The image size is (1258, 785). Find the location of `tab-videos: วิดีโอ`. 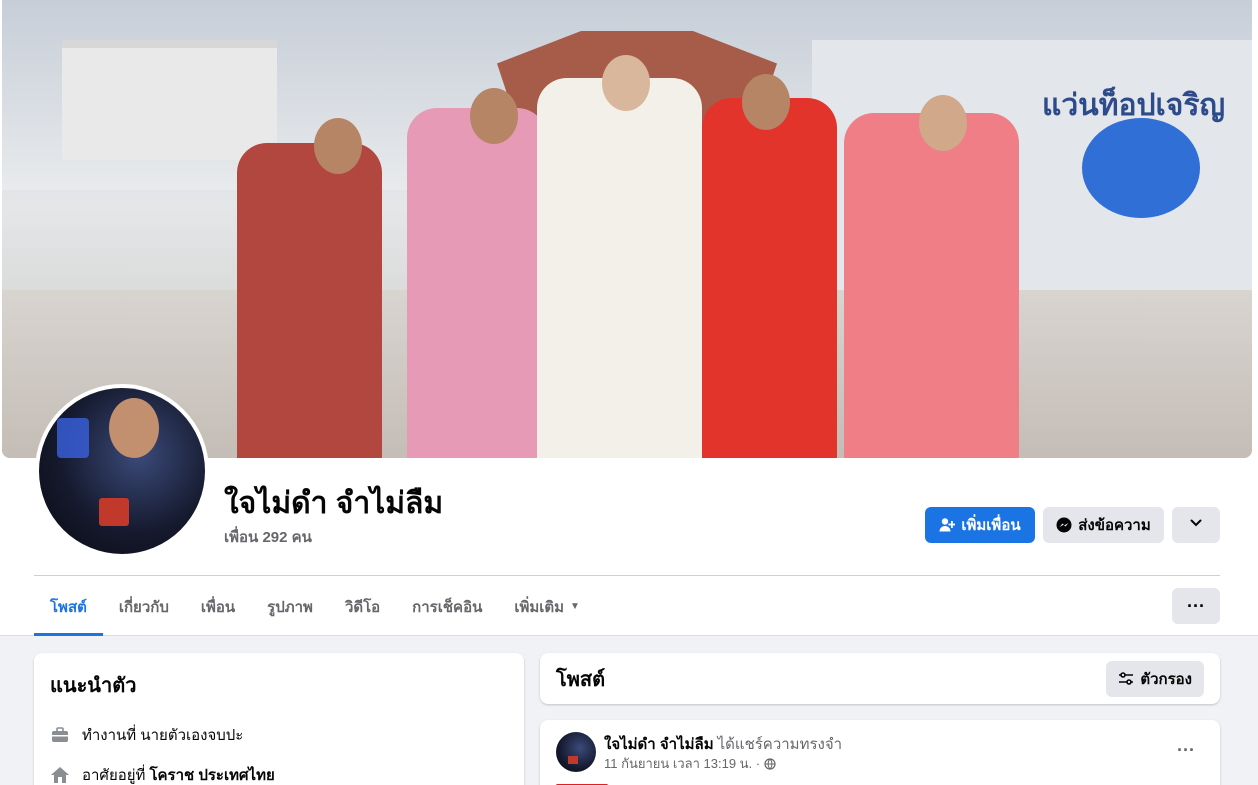

tab-videos: วิดีโอ is located at coordinates (362, 606).